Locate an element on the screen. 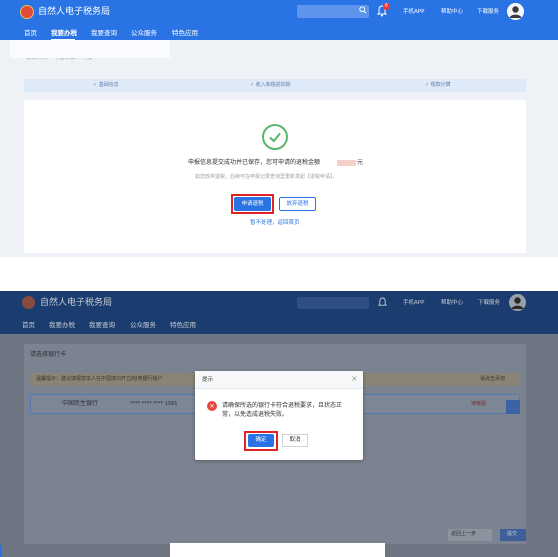 Image resolution: width=558 pixels, height=557 pixels. bottom-nav-bar is located at coordinates (279, 325).